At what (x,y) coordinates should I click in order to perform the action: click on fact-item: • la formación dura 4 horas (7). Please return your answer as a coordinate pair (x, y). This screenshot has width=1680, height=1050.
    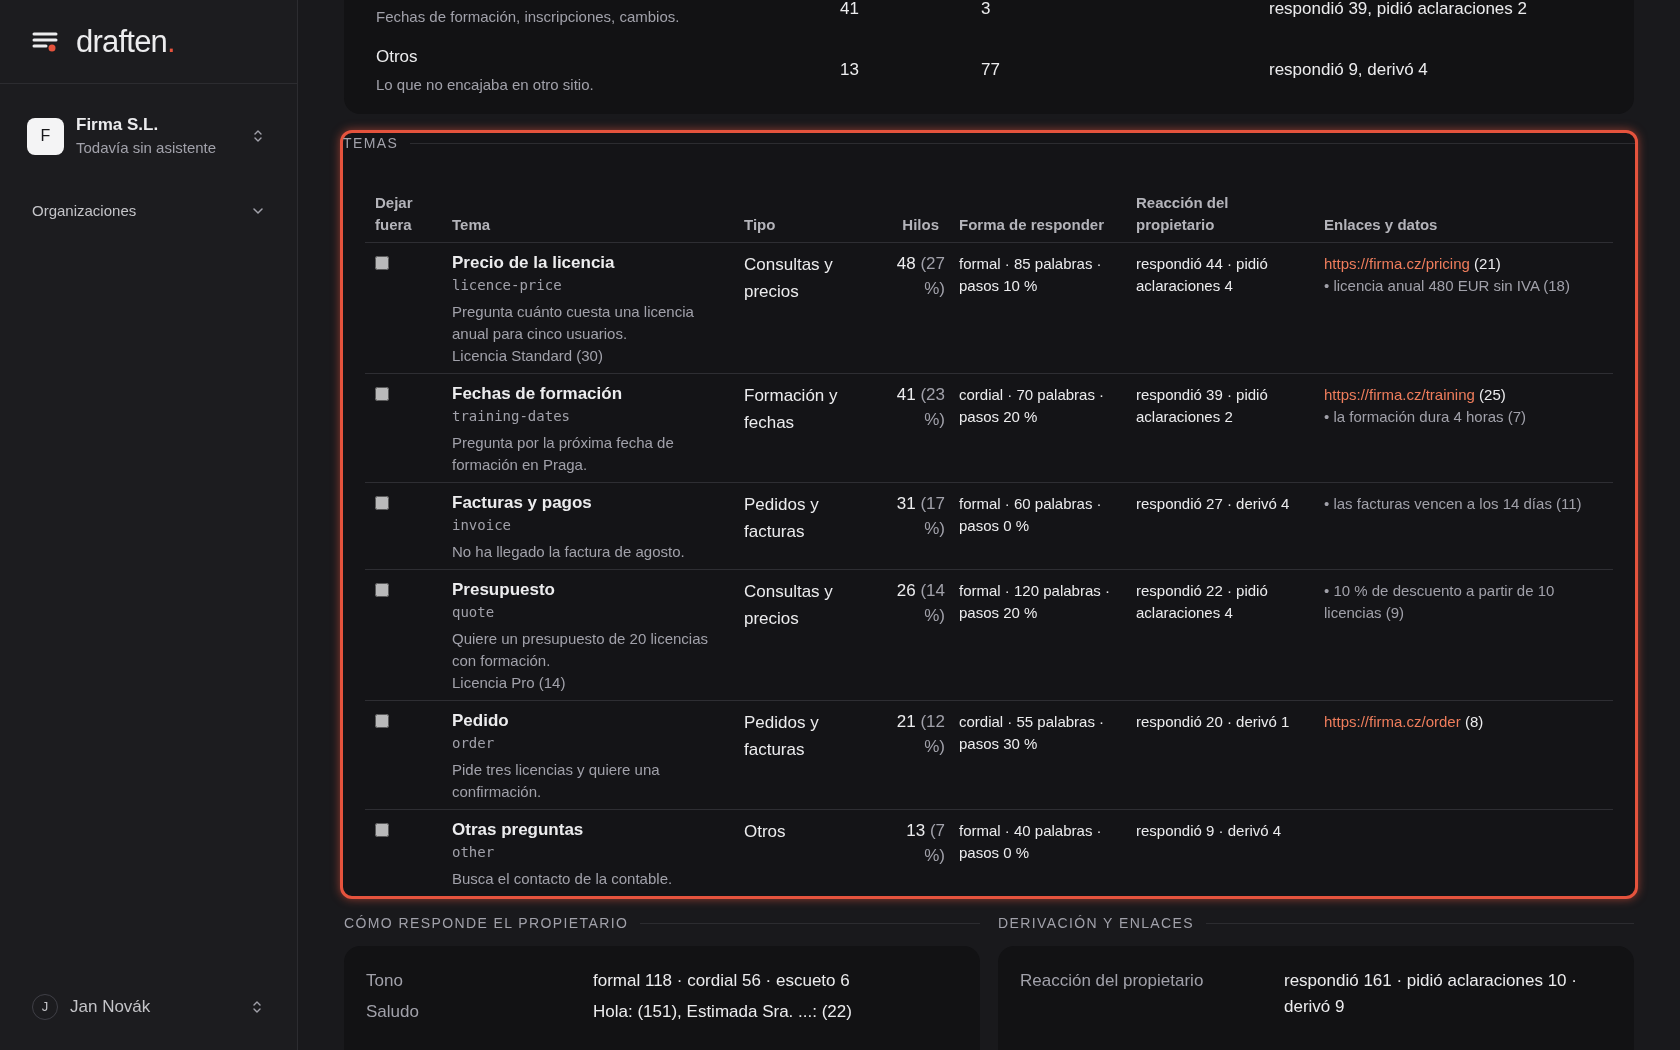
    Looking at the image, I should click on (1425, 417).